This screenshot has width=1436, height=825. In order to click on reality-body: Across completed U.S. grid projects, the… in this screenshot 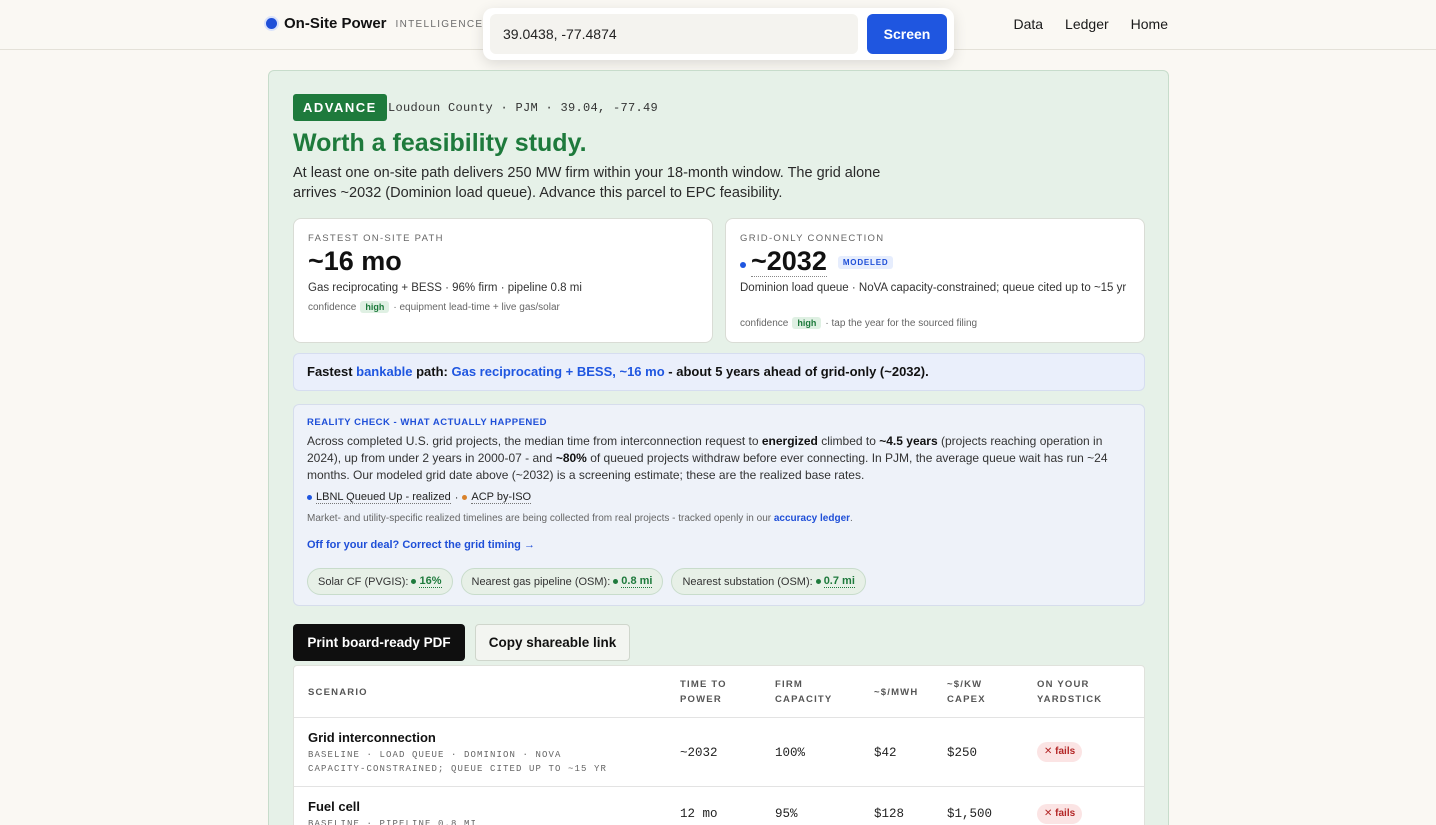, I will do `click(720, 458)`.